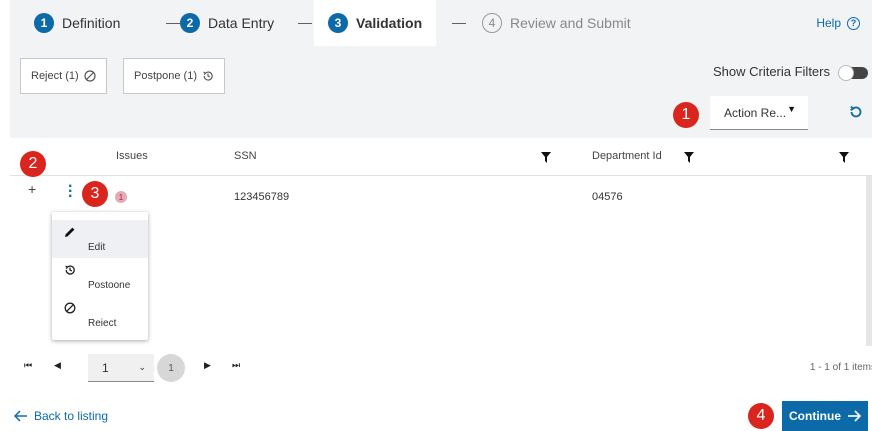  What do you see at coordinates (607, 197) in the screenshot?
I see `department-id-cell: 04576` at bounding box center [607, 197].